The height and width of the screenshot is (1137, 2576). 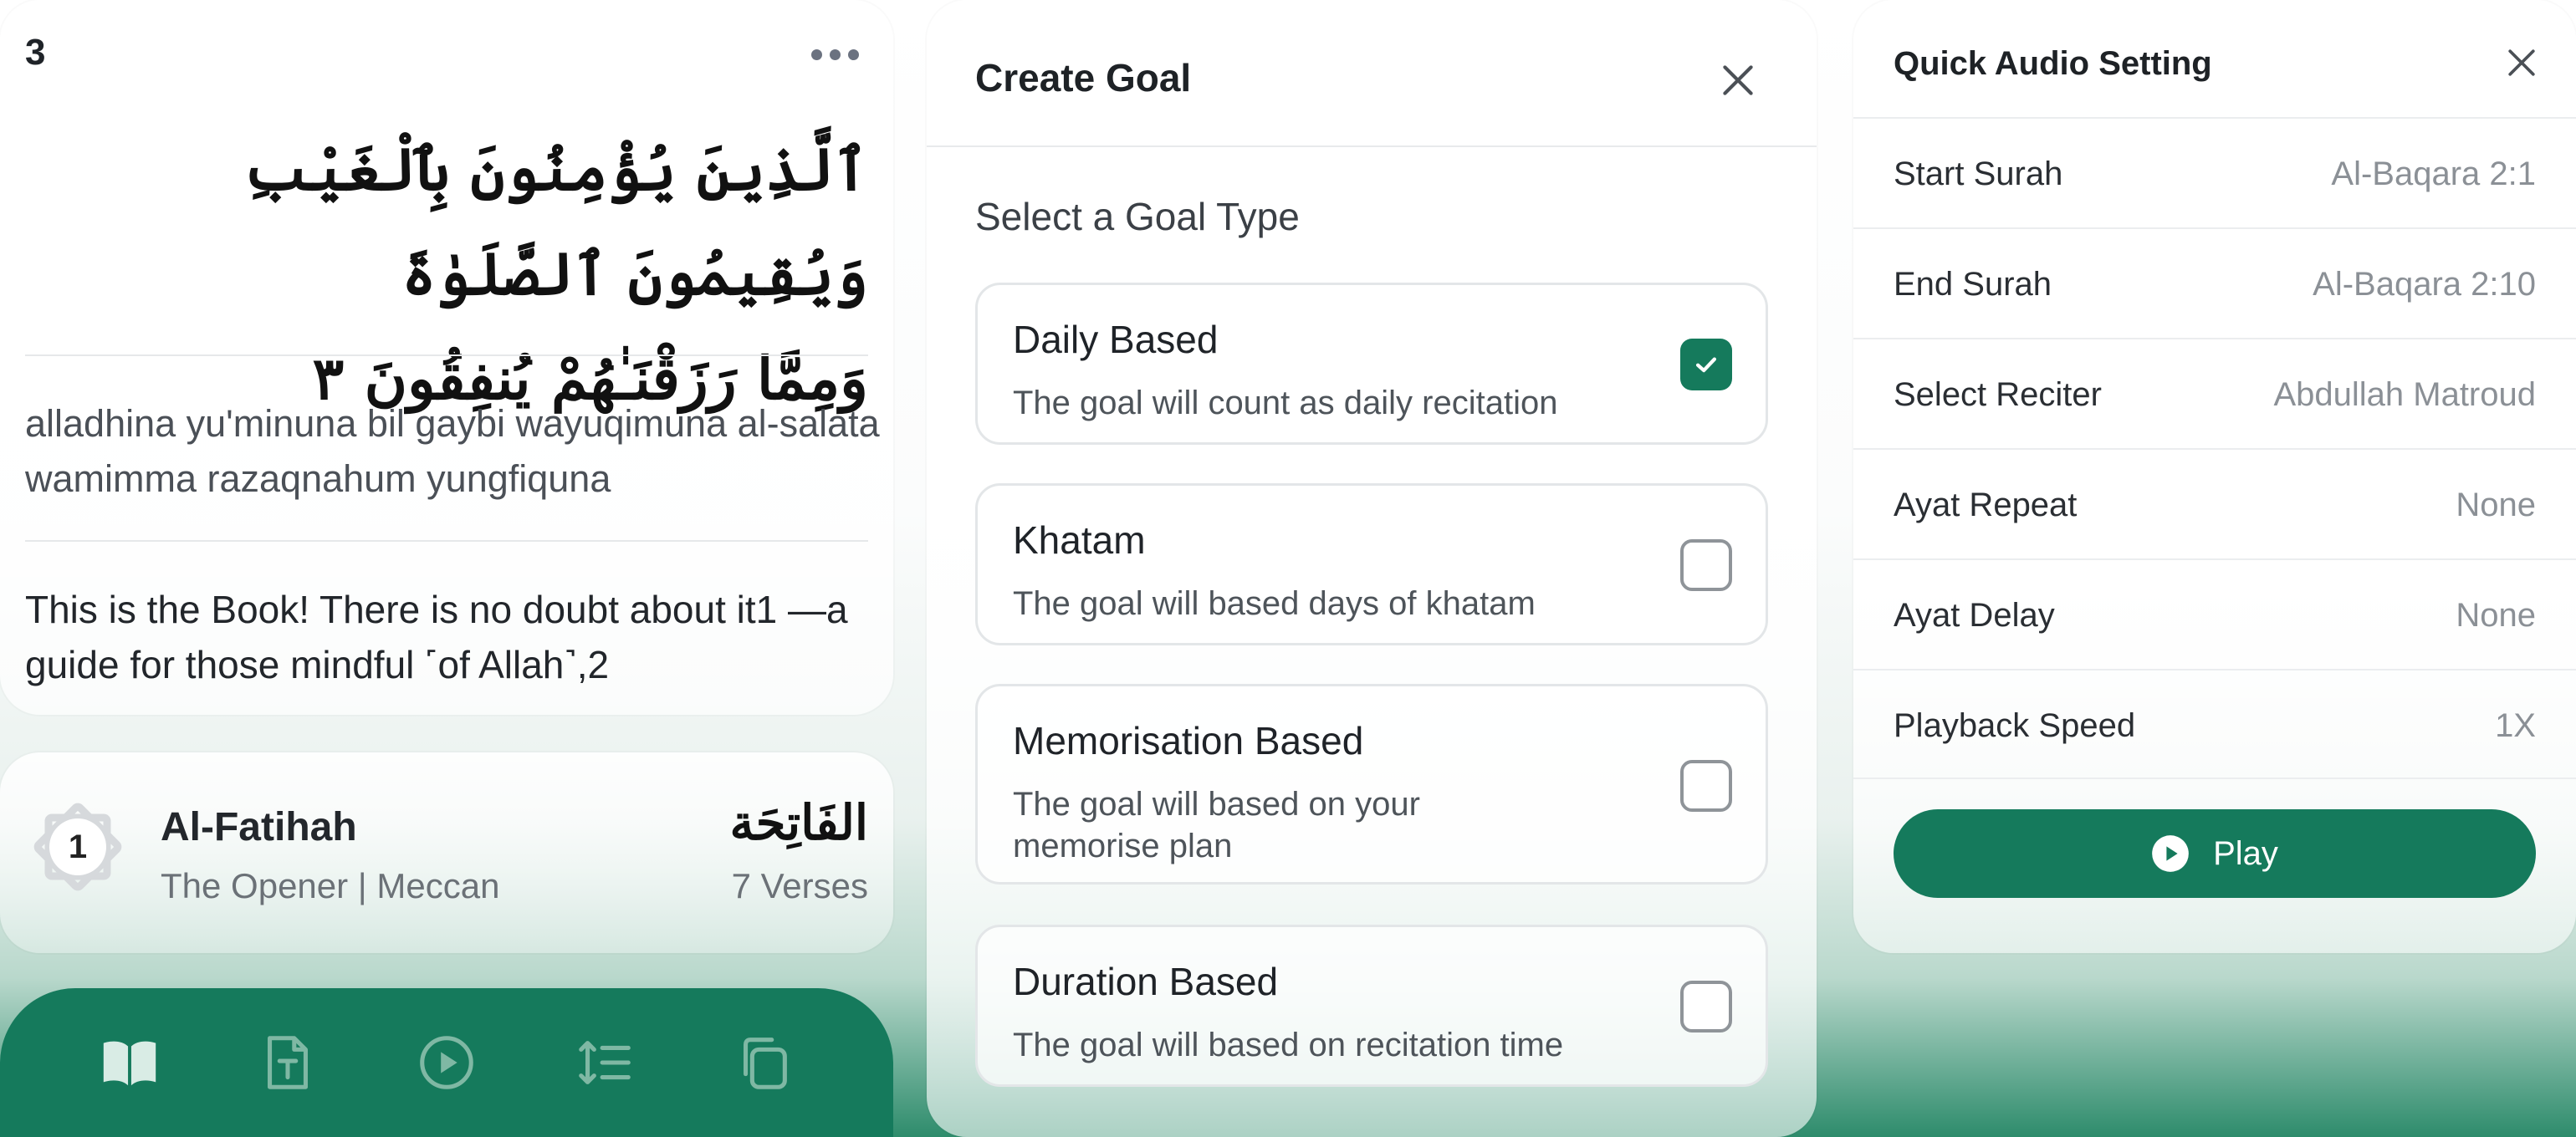 What do you see at coordinates (2515, 725) in the screenshot?
I see `setting-value: 1X` at bounding box center [2515, 725].